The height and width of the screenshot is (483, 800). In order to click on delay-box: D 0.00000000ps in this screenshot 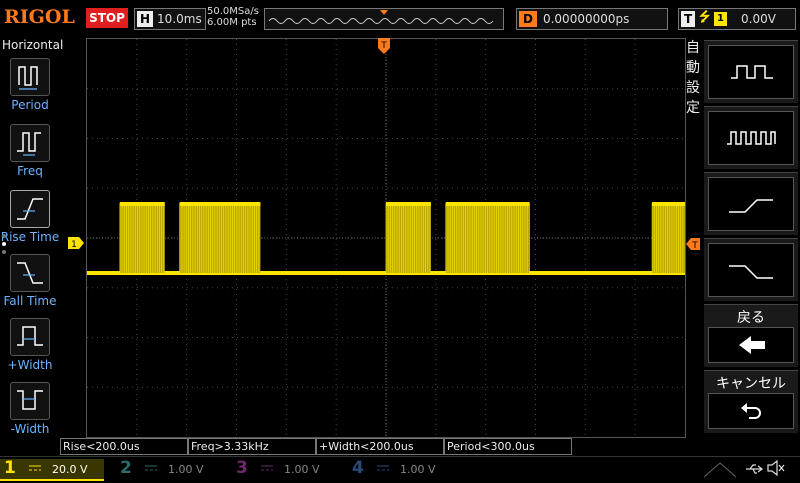, I will do `click(592, 19)`.